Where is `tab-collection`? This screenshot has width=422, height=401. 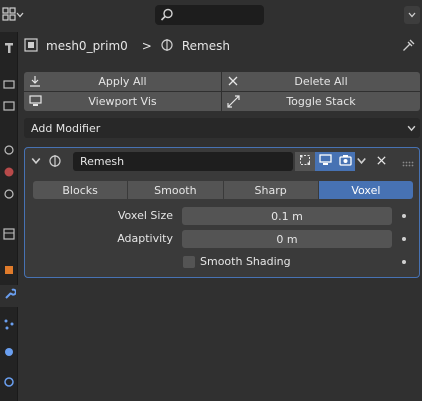 tab-collection is located at coordinates (9, 195).